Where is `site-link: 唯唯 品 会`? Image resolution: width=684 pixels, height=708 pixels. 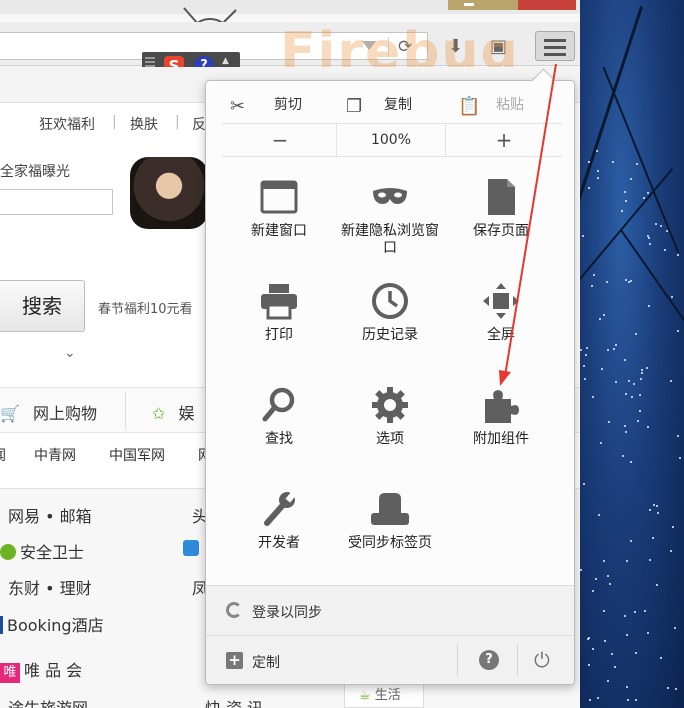
site-link: 唯唯 品 会 is located at coordinates (41, 670).